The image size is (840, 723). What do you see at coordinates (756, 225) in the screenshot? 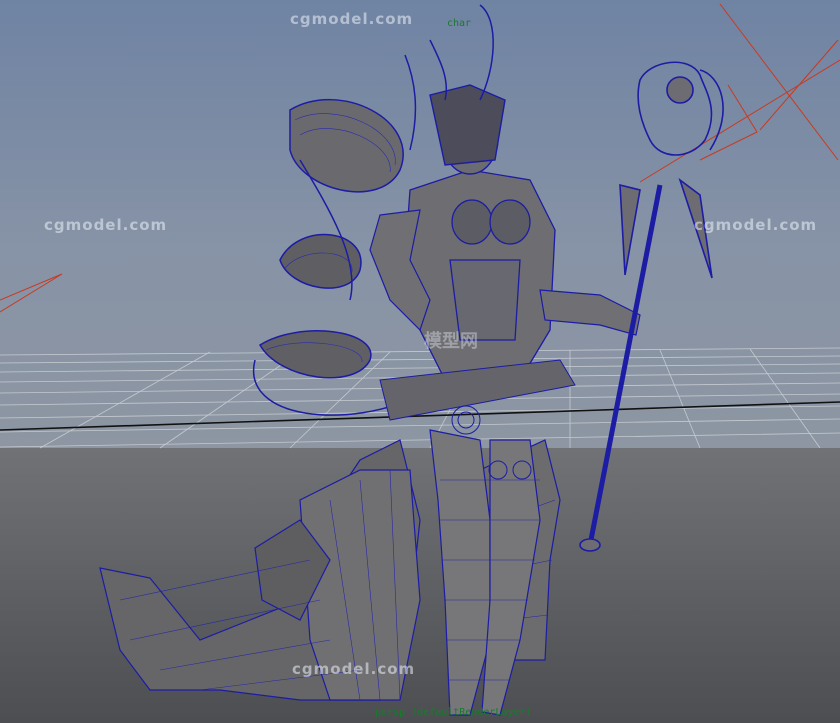
I see `watermark-right: cgmodel.com` at bounding box center [756, 225].